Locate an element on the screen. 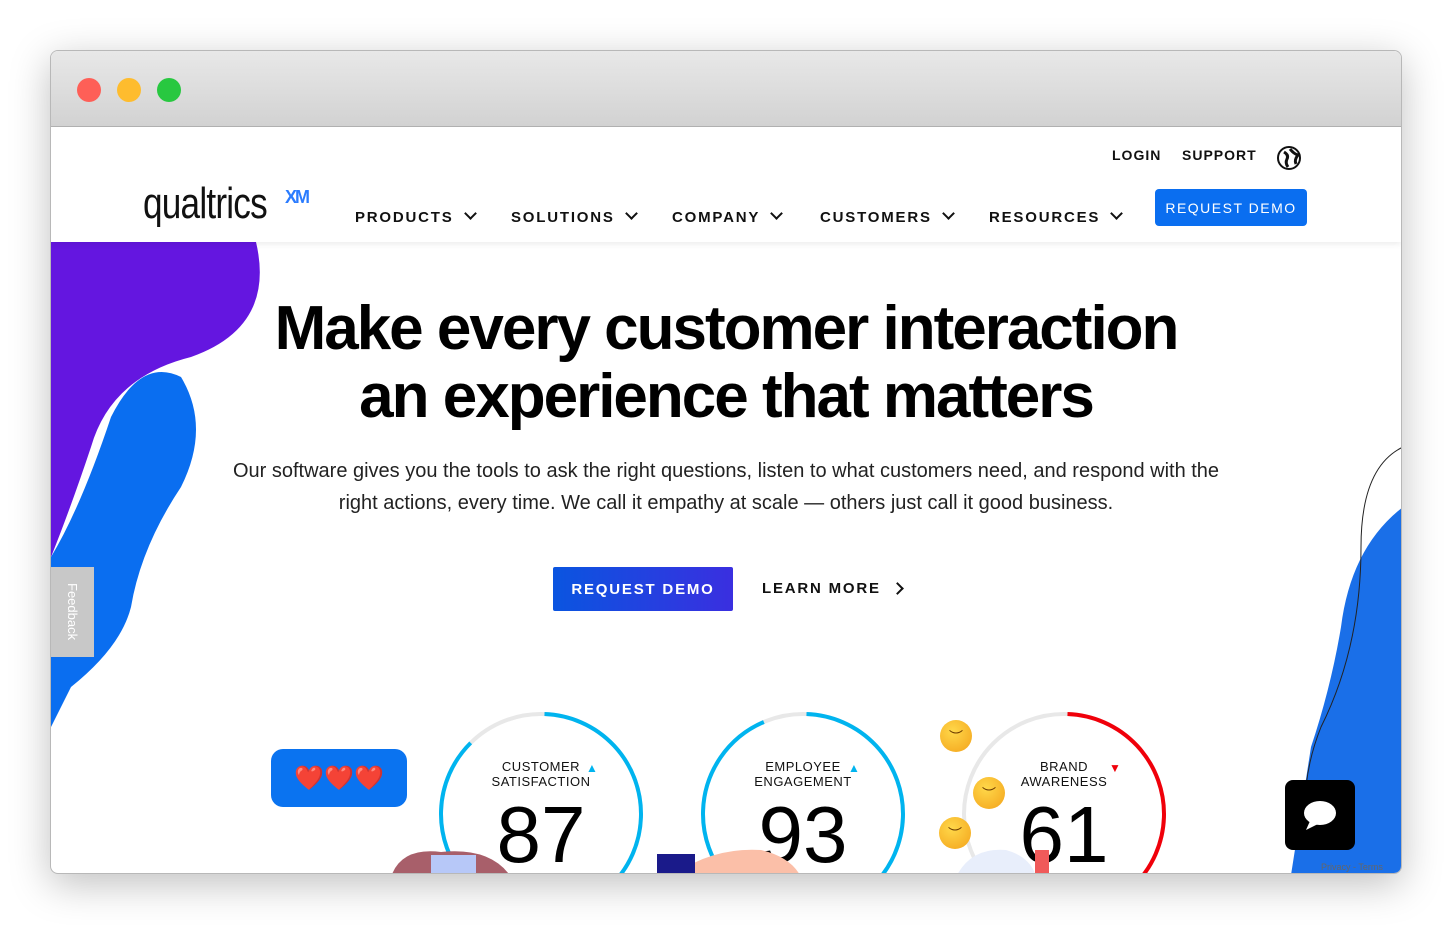  login-link: LOGIN is located at coordinates (1136, 155).